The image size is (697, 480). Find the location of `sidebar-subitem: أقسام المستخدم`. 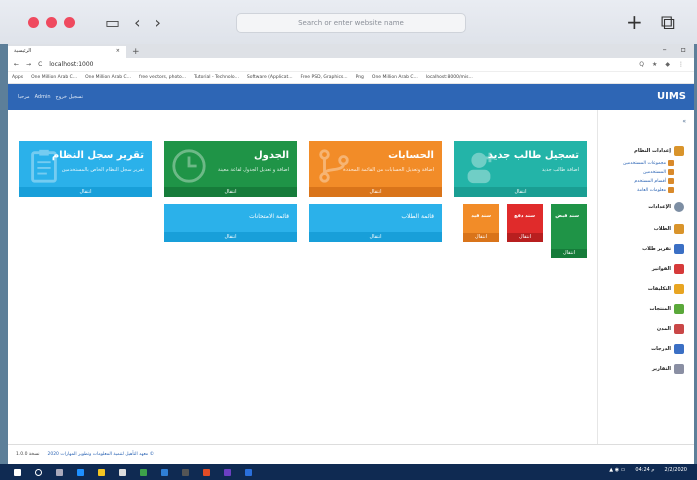

sidebar-subitem: أقسام المستخدم is located at coordinates (654, 181).